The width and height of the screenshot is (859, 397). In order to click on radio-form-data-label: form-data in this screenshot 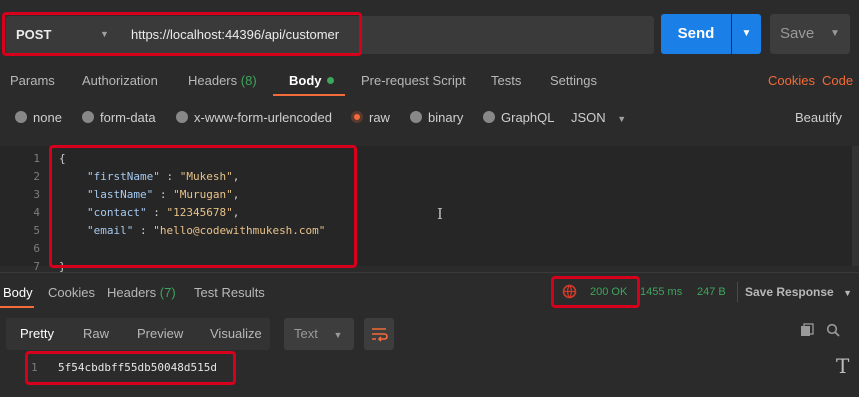, I will do `click(128, 117)`.